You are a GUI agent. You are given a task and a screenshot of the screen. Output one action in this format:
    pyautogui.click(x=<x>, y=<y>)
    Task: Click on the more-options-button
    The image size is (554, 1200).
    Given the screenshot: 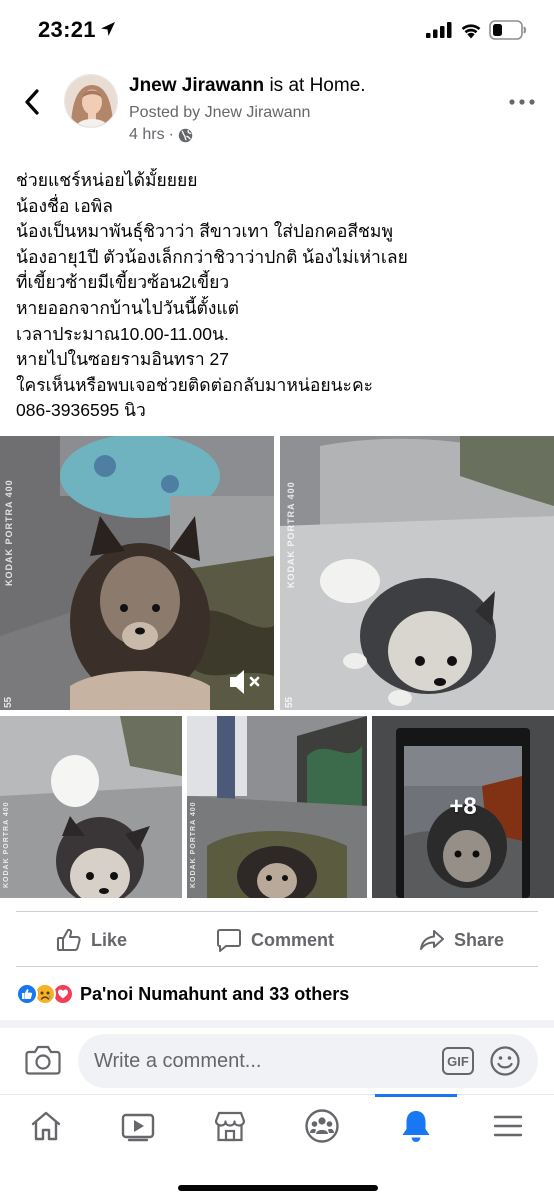 What is the action you would take?
    pyautogui.click(x=522, y=102)
    